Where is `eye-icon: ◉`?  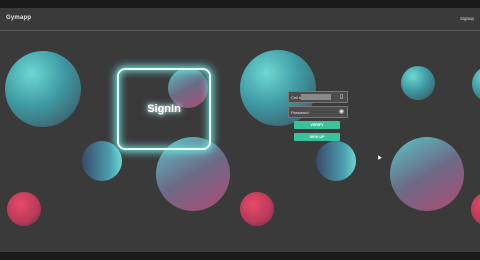
eye-icon: ◉ is located at coordinates (341, 112).